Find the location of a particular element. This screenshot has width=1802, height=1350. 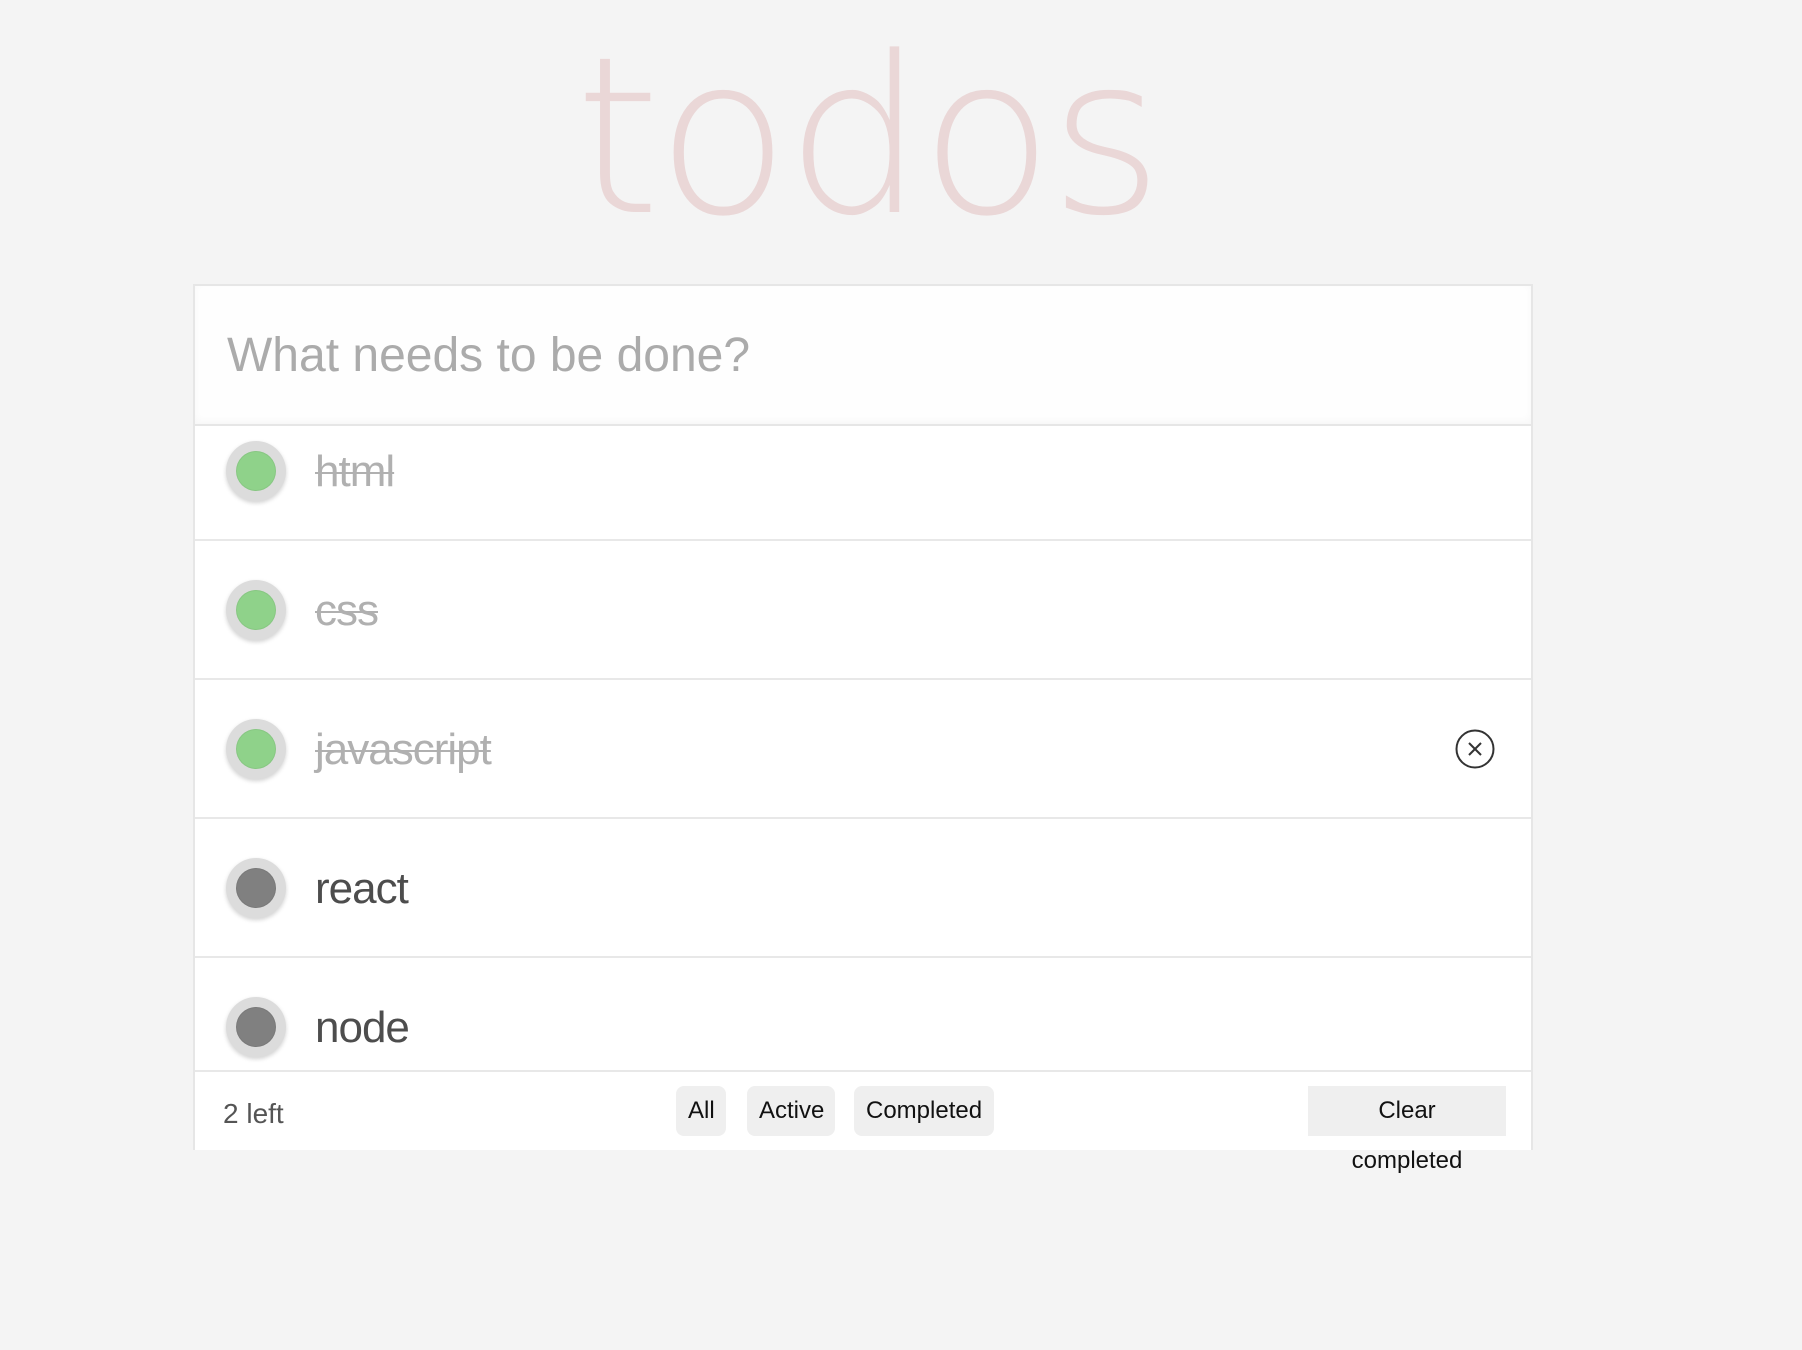

filter-active-button: Active is located at coordinates (791, 1111).